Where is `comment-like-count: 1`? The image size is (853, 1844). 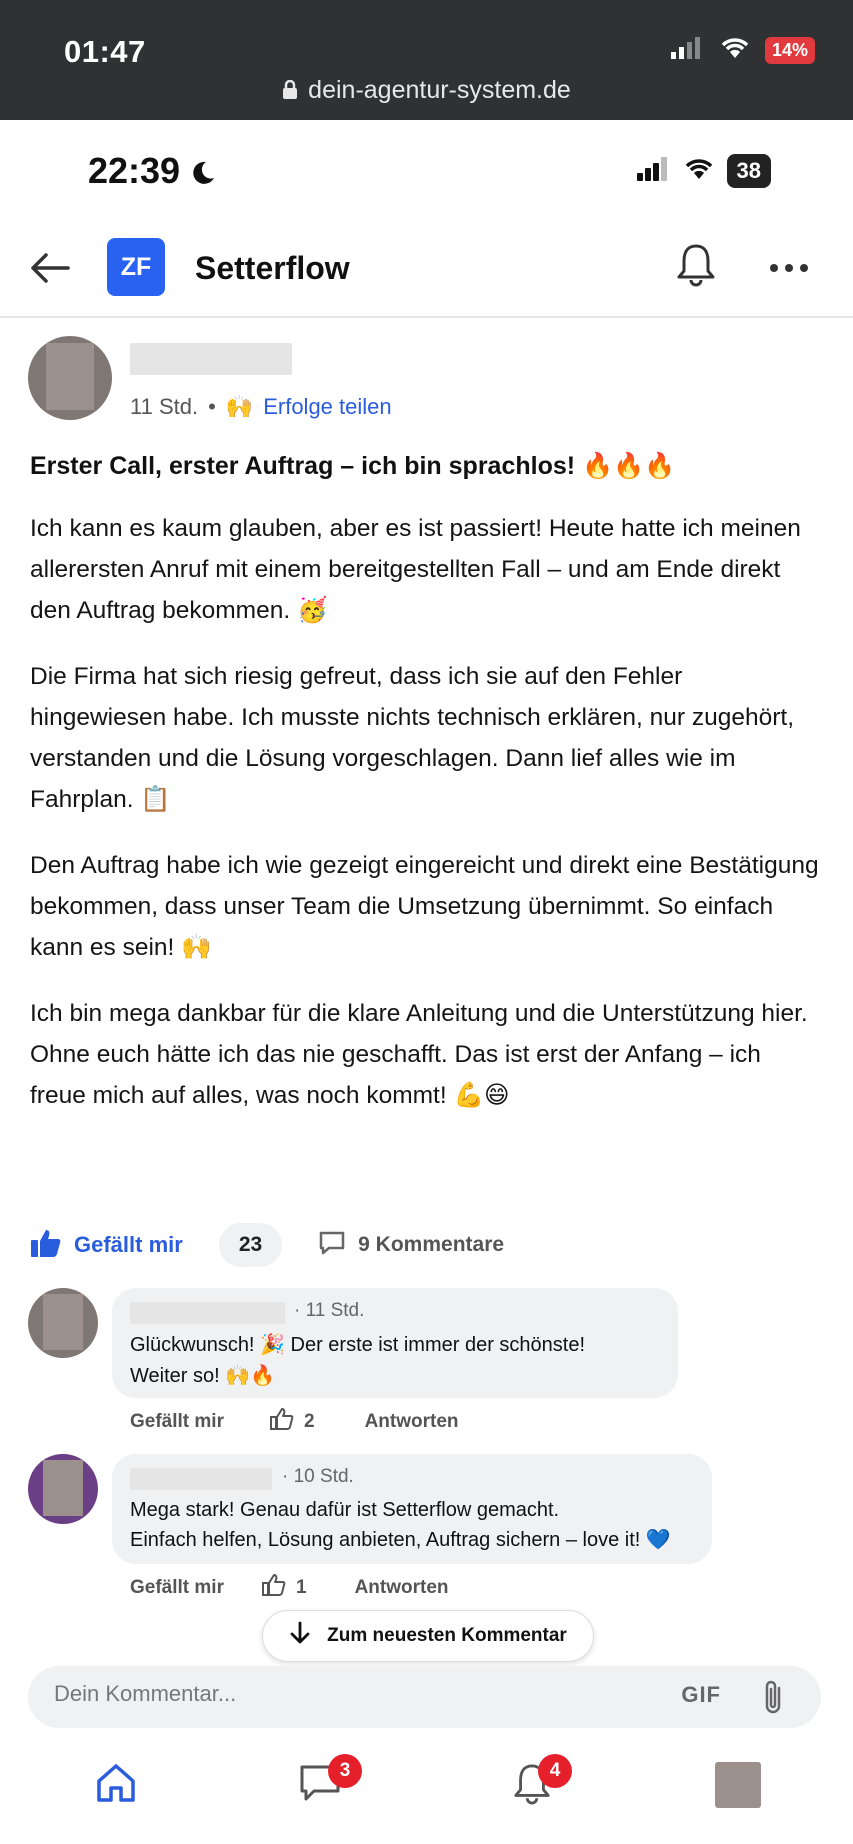 comment-like-count: 1 is located at coordinates (301, 1587).